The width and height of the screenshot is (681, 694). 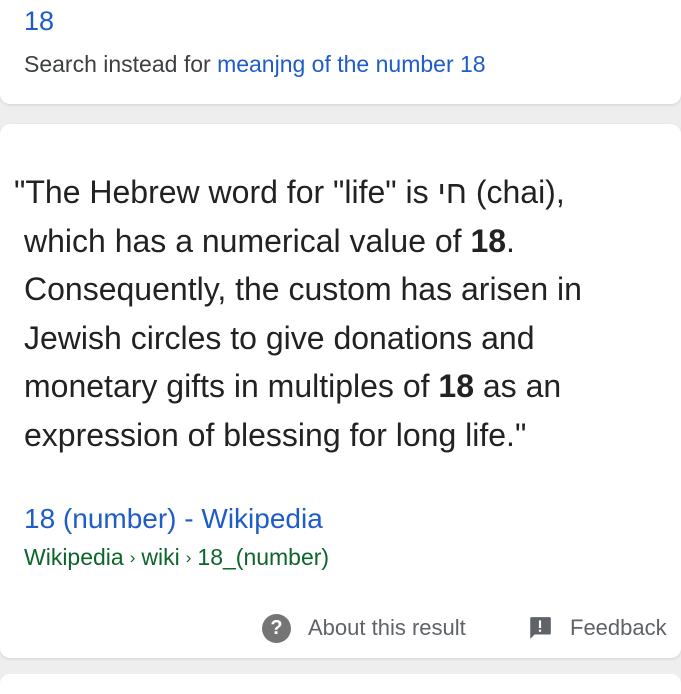 What do you see at coordinates (618, 627) in the screenshot?
I see `feedback-label: Feedback` at bounding box center [618, 627].